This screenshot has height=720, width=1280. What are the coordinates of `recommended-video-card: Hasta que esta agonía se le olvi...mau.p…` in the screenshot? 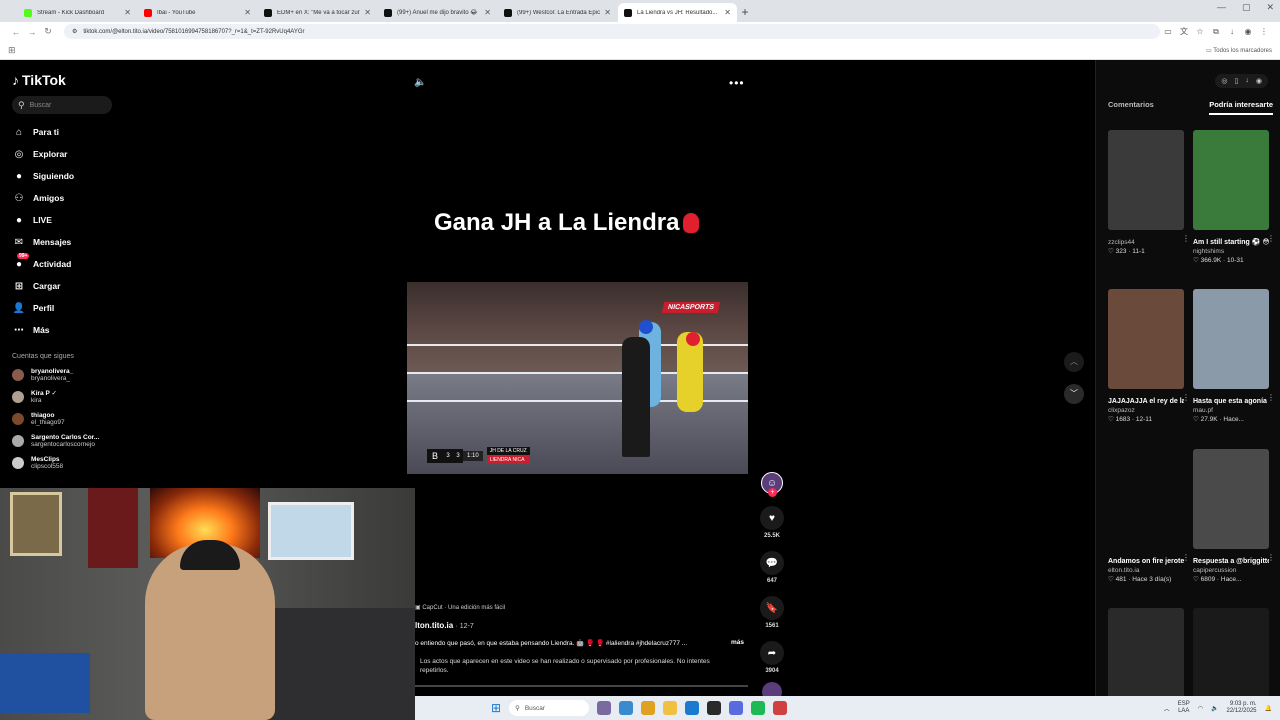 It's located at (1234, 356).